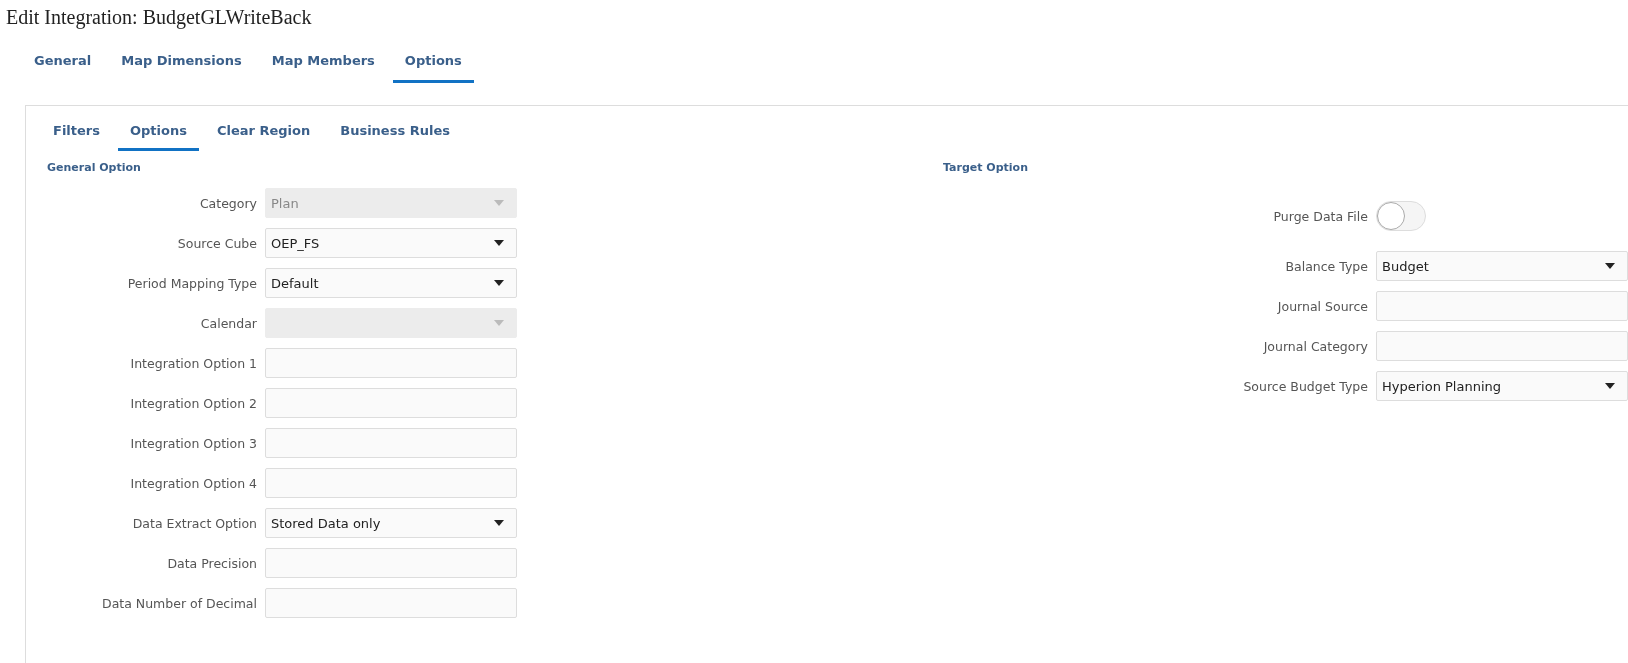 The image size is (1628, 663). I want to click on field-label: Integration Option 2, so click(193, 403).